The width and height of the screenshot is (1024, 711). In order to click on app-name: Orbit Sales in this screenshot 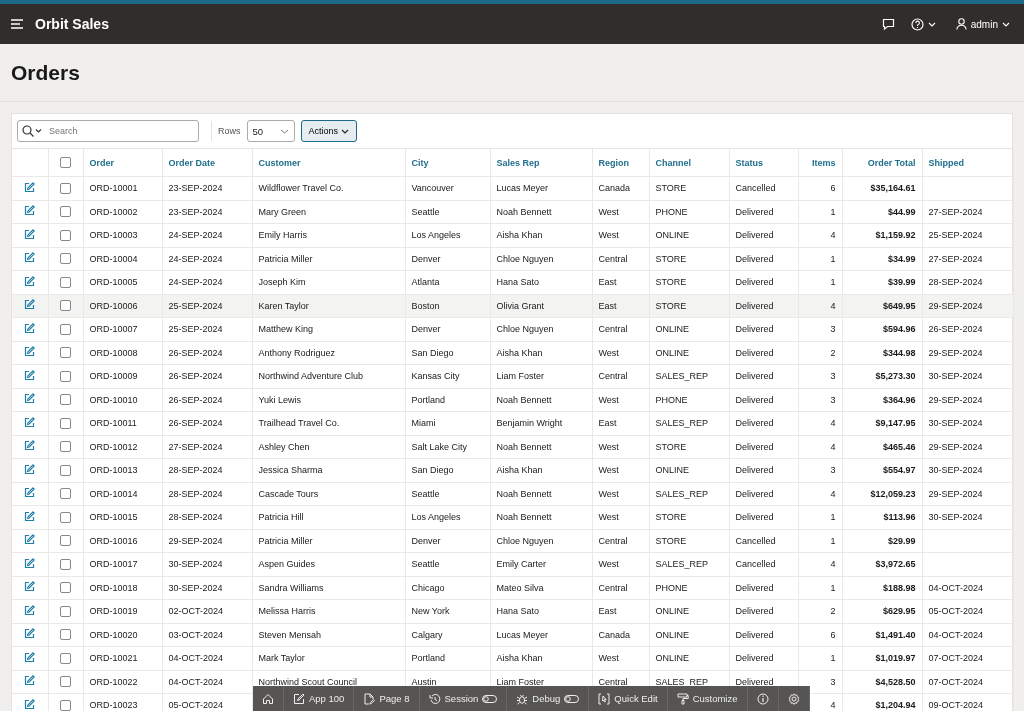, I will do `click(72, 24)`.